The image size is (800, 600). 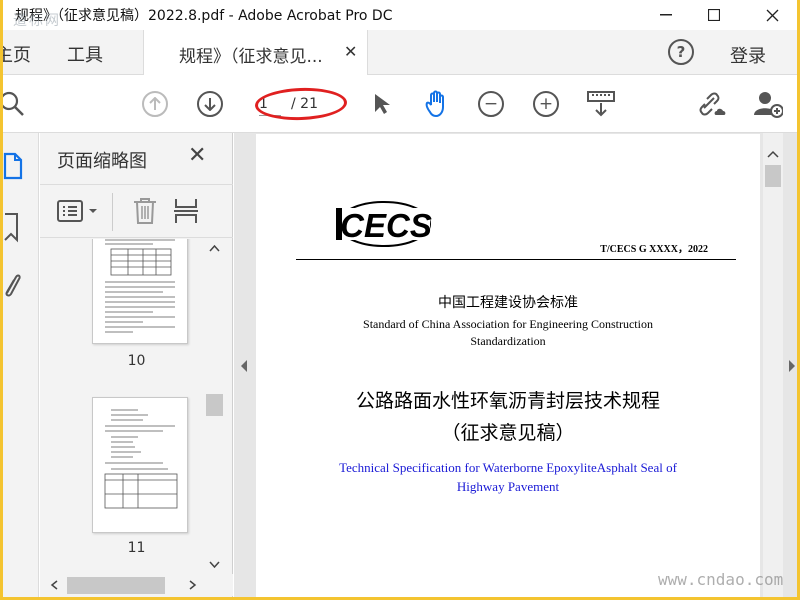 I want to click on collapse-right-icon, so click(x=792, y=367).